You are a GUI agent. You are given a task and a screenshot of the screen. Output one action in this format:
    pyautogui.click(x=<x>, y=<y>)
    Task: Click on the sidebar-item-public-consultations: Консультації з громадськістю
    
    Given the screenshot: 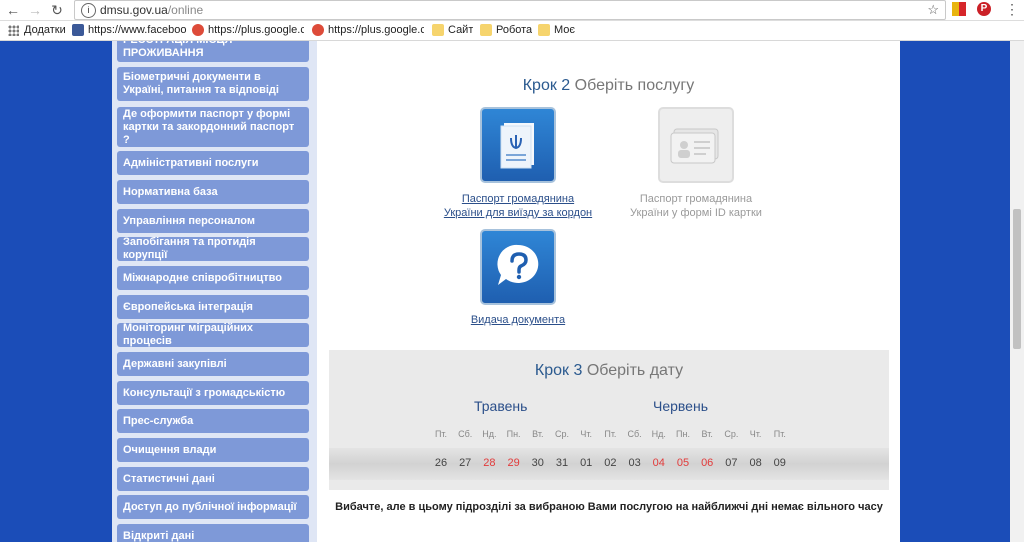 What is the action you would take?
    pyautogui.click(x=213, y=393)
    